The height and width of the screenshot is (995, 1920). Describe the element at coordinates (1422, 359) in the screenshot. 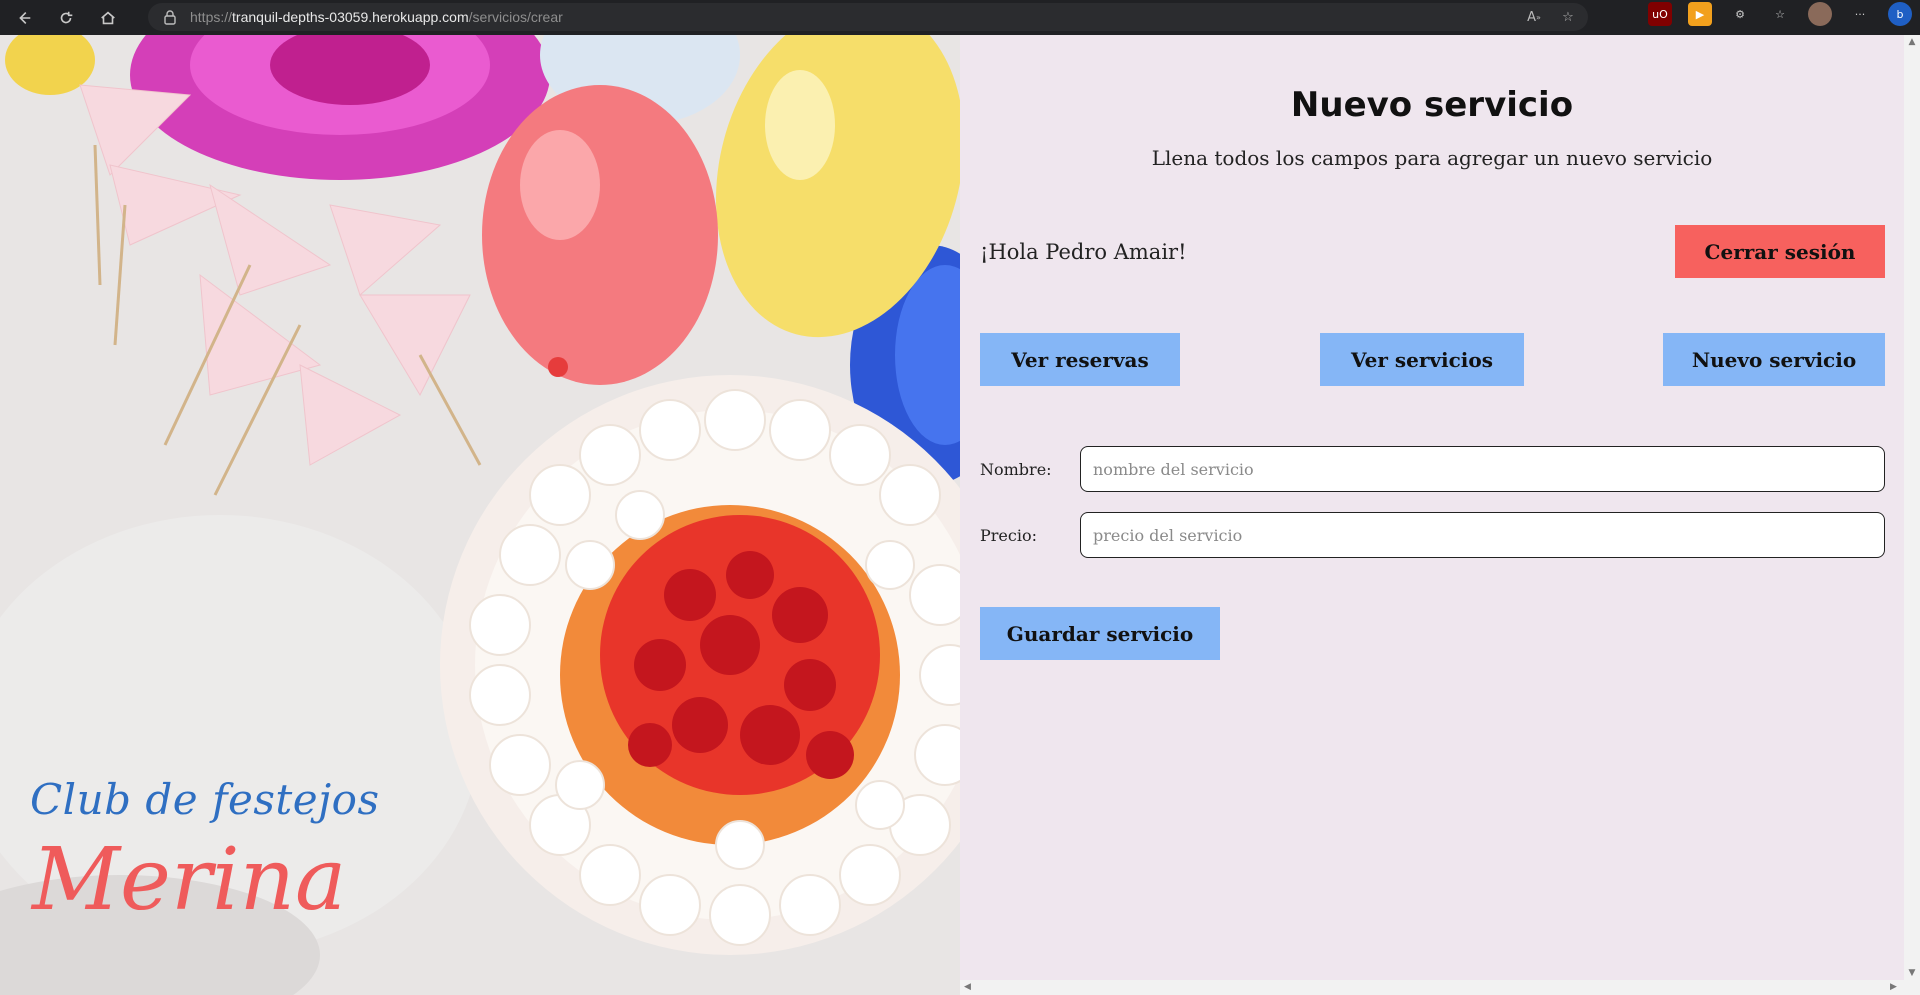

I see `view-services-button: Ver servicios` at that location.